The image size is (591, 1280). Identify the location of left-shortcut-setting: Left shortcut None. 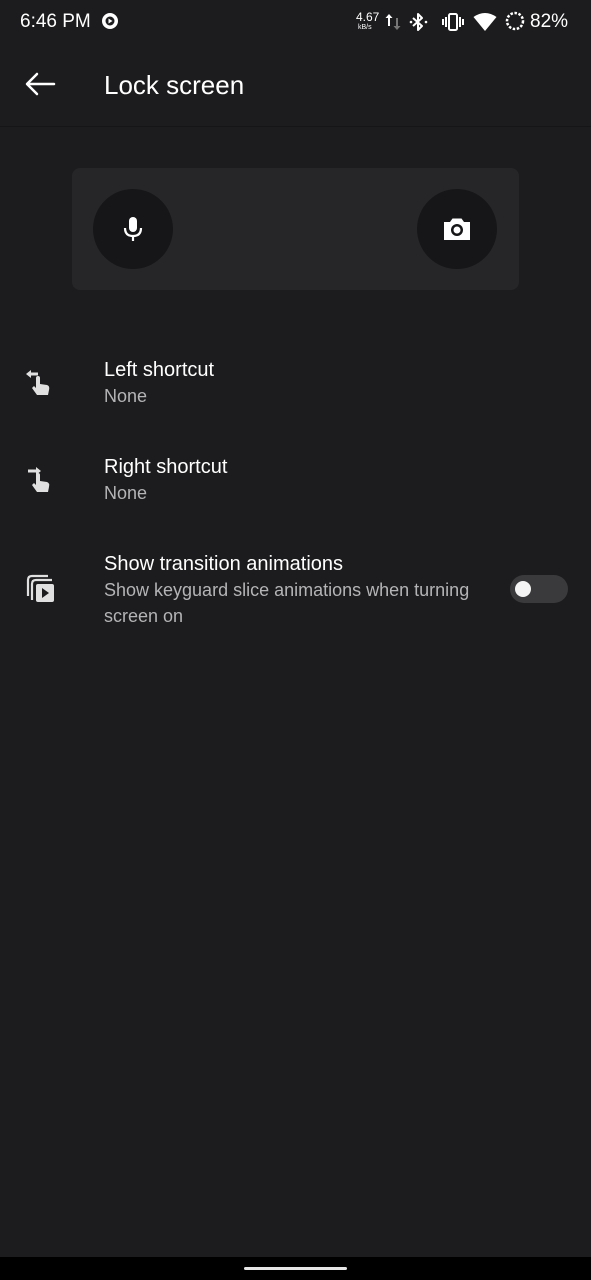
(295, 384).